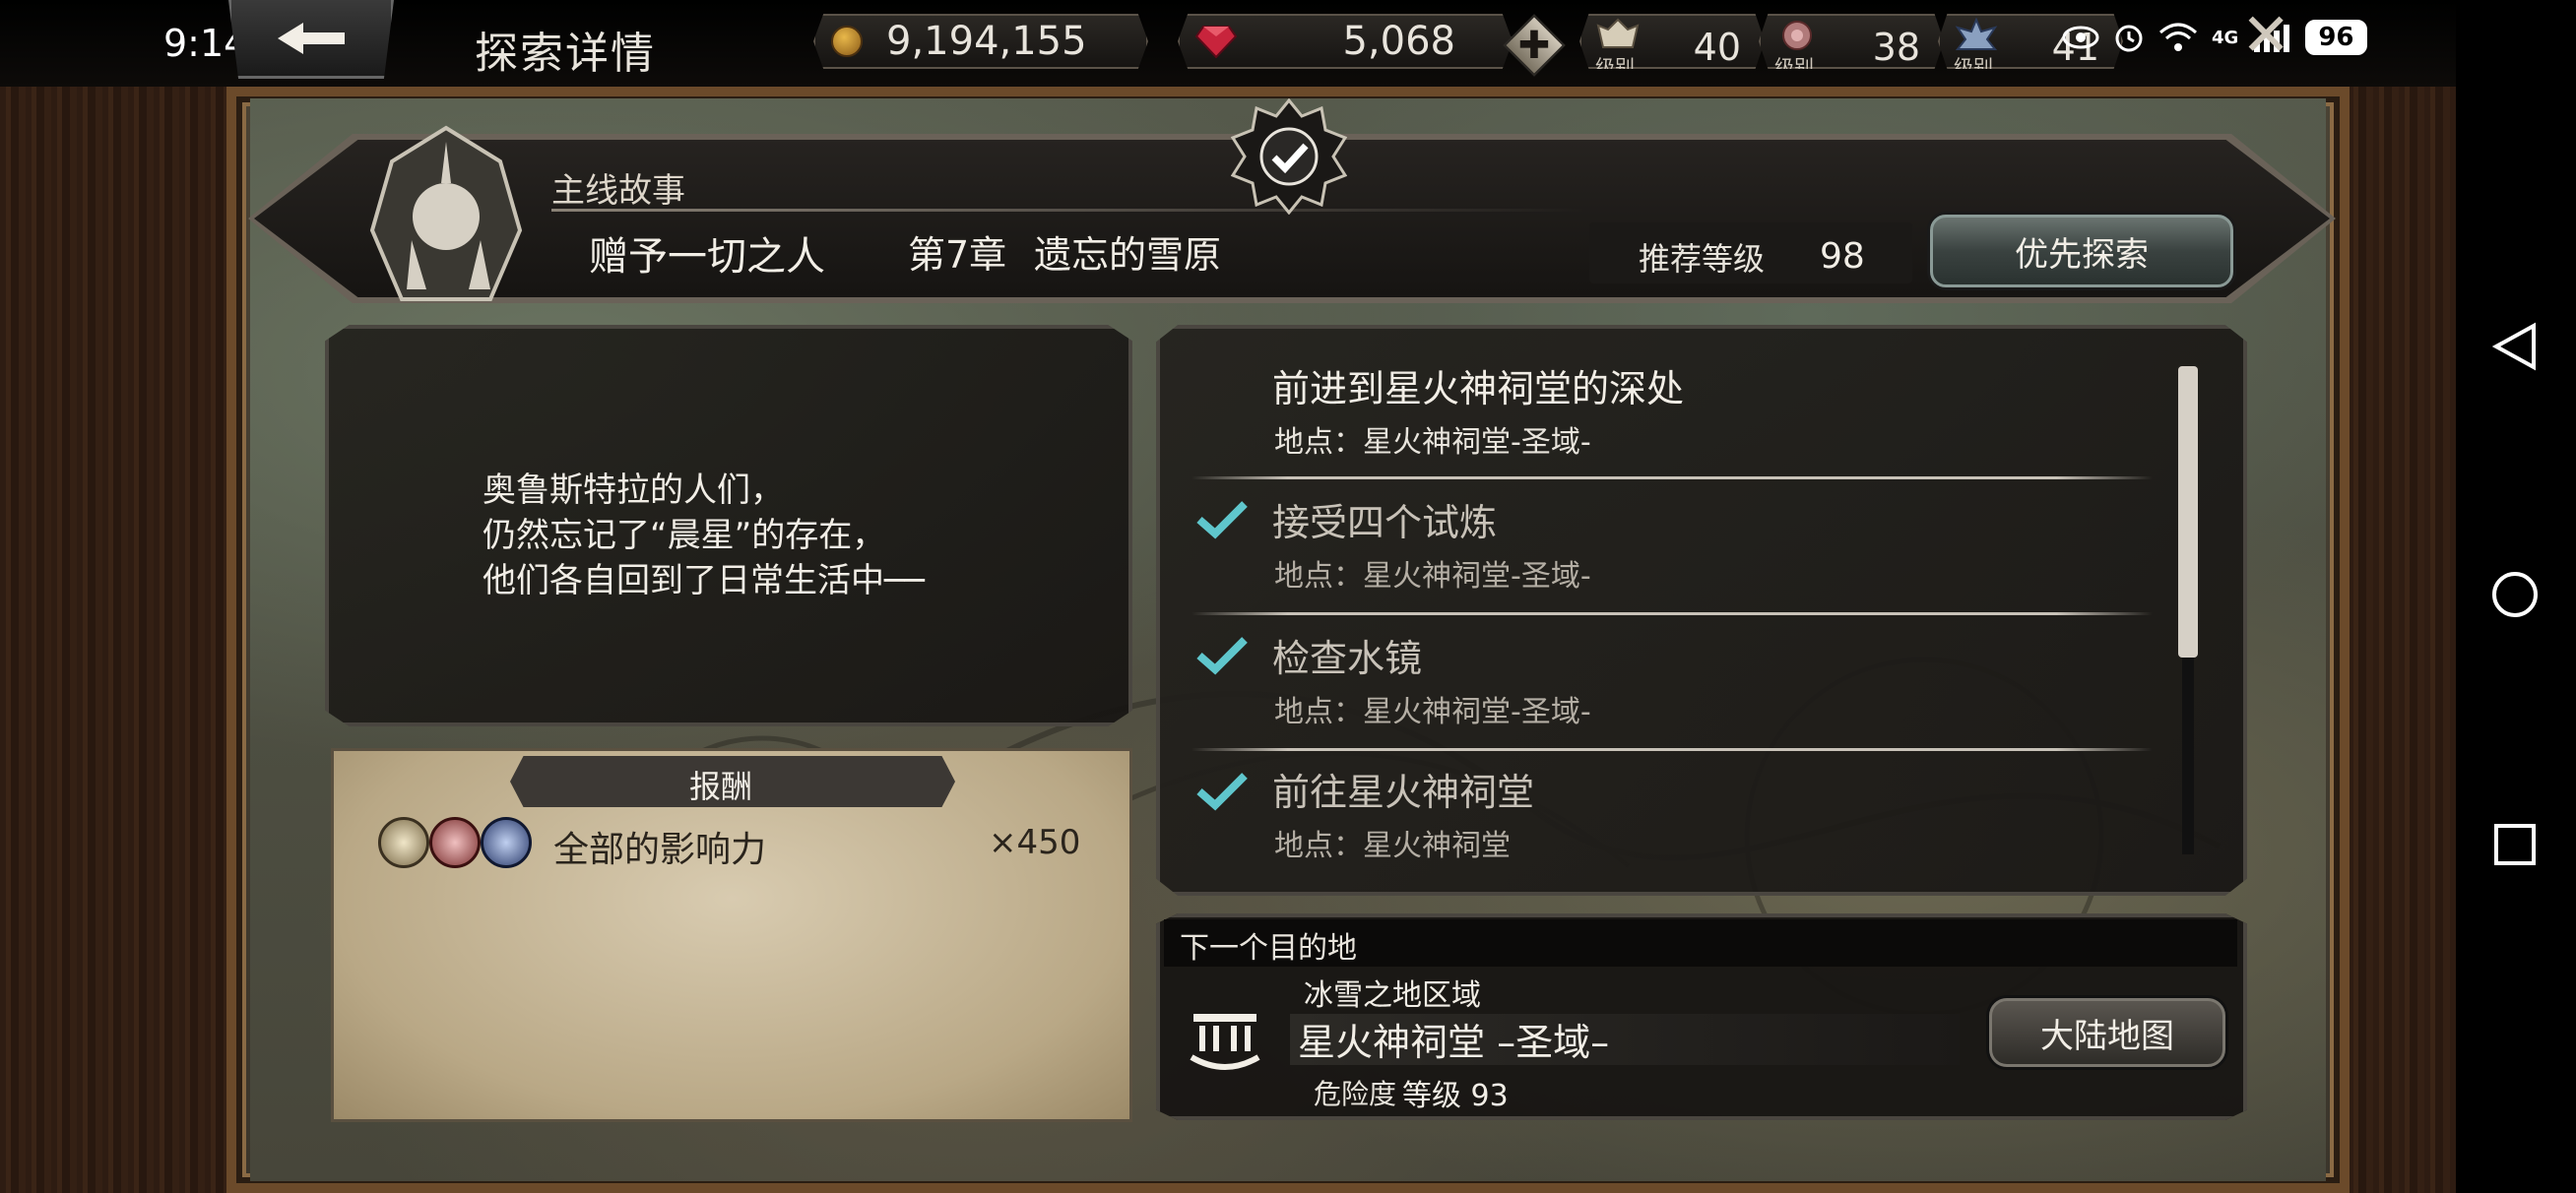 Image resolution: width=2576 pixels, height=1193 pixels. What do you see at coordinates (721, 786) in the screenshot?
I see `reward-title: 报酬` at bounding box center [721, 786].